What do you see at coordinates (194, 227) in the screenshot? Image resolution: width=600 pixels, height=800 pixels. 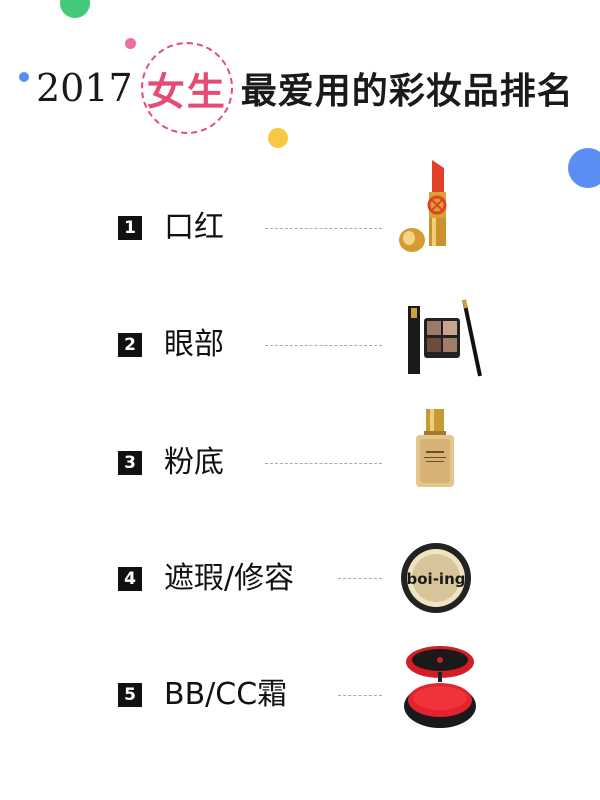 I see `item-label: 口红` at bounding box center [194, 227].